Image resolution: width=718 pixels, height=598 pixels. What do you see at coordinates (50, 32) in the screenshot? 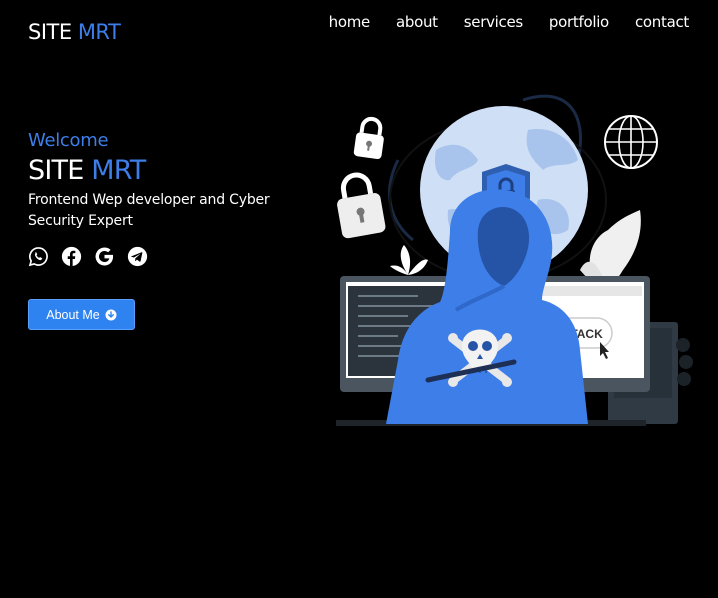
I see `logo-text-site: SITE` at bounding box center [50, 32].